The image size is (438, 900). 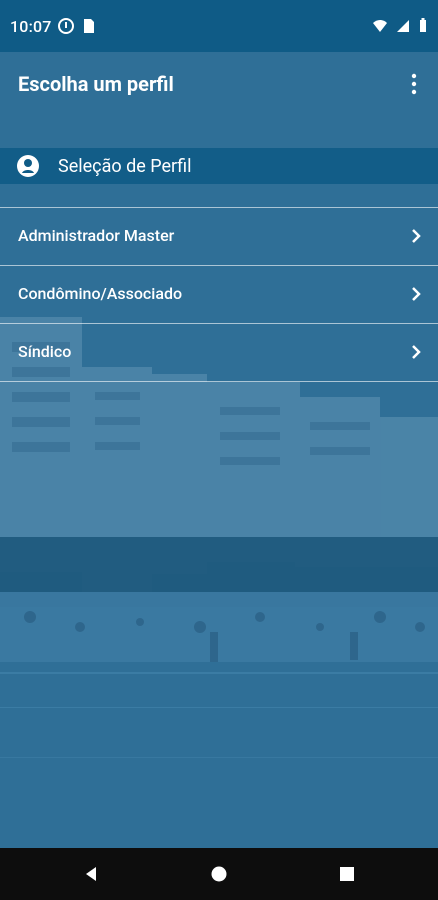 I want to click on home-icon, so click(x=219, y=874).